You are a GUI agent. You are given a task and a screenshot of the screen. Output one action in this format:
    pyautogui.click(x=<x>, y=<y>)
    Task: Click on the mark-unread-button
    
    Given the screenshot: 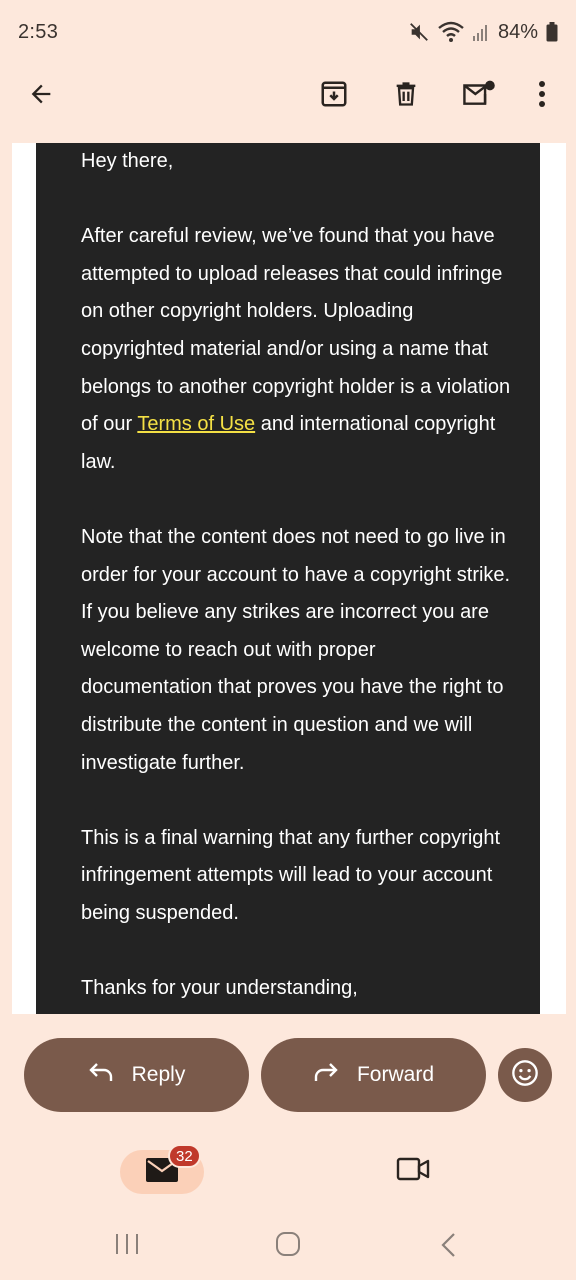 What is the action you would take?
    pyautogui.click(x=479, y=96)
    